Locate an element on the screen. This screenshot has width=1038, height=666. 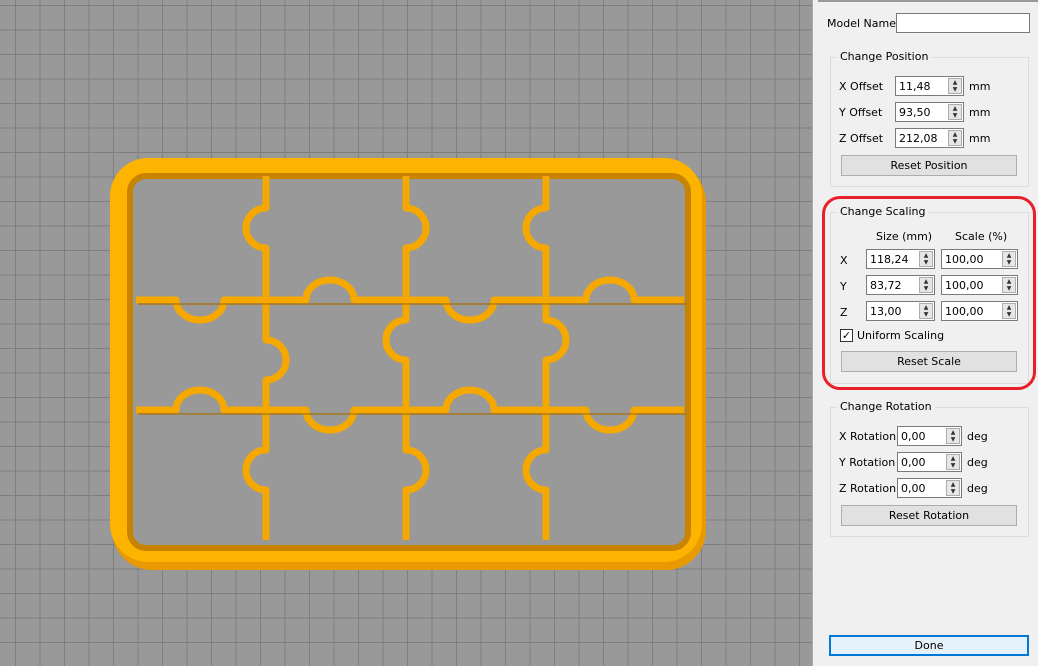
done-button: Done is located at coordinates (929, 645).